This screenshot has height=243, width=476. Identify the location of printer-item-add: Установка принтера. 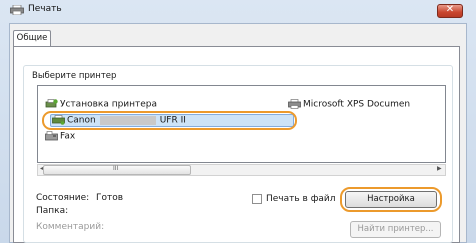
(101, 104).